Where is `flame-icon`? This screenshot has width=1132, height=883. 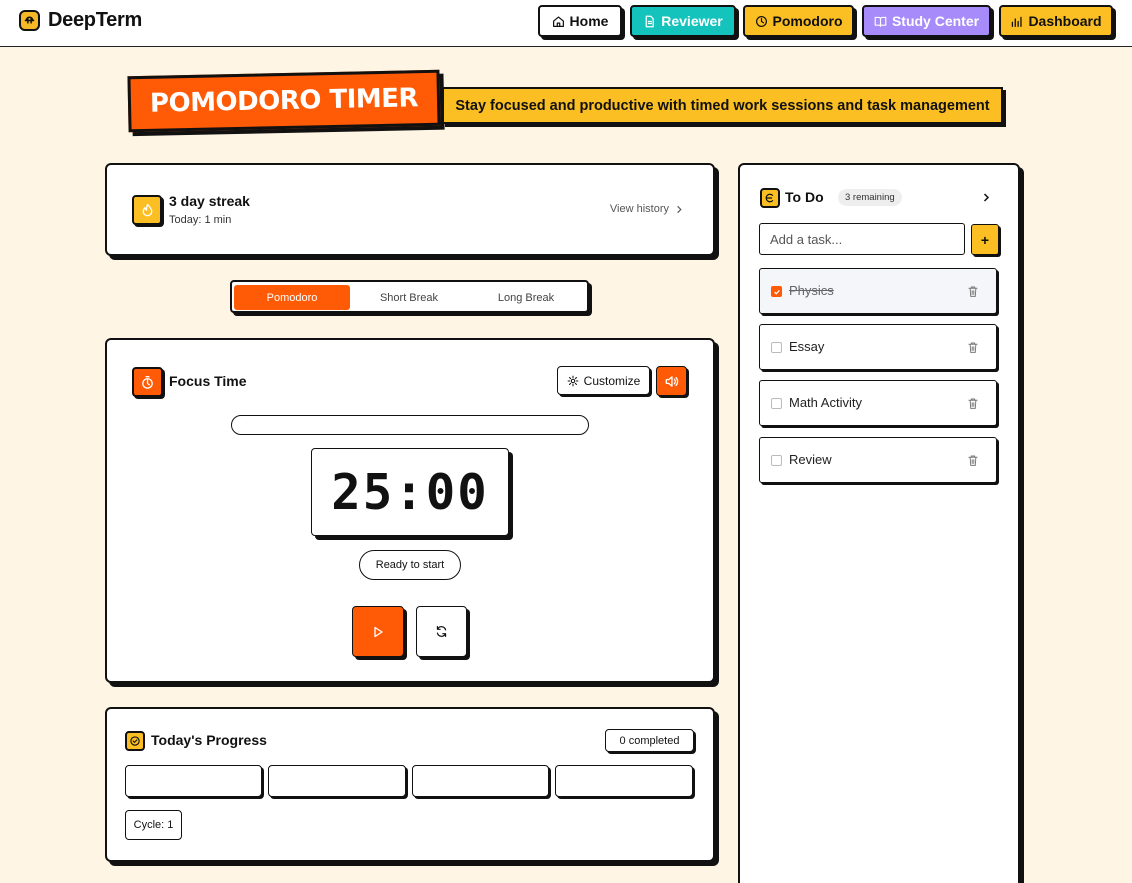
flame-icon is located at coordinates (147, 210).